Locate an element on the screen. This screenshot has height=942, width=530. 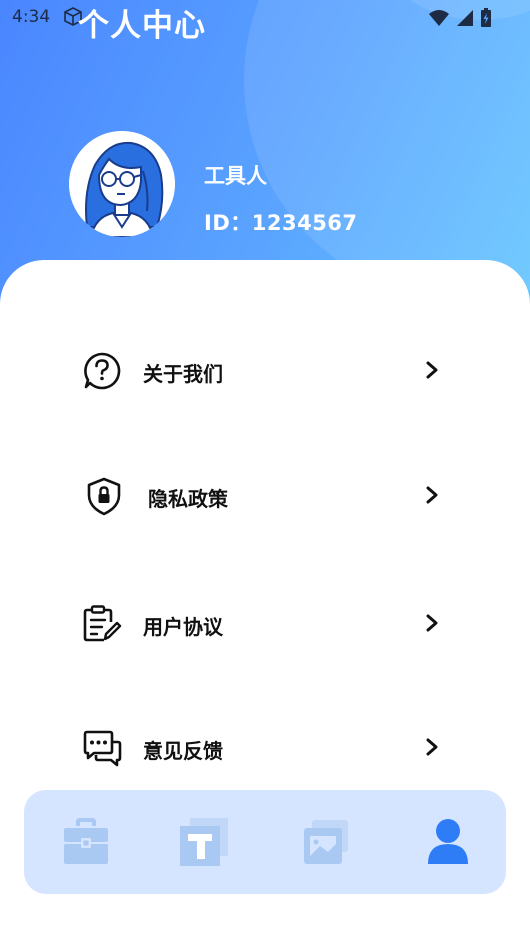
clipboard-pen-icon is located at coordinates (102, 624).